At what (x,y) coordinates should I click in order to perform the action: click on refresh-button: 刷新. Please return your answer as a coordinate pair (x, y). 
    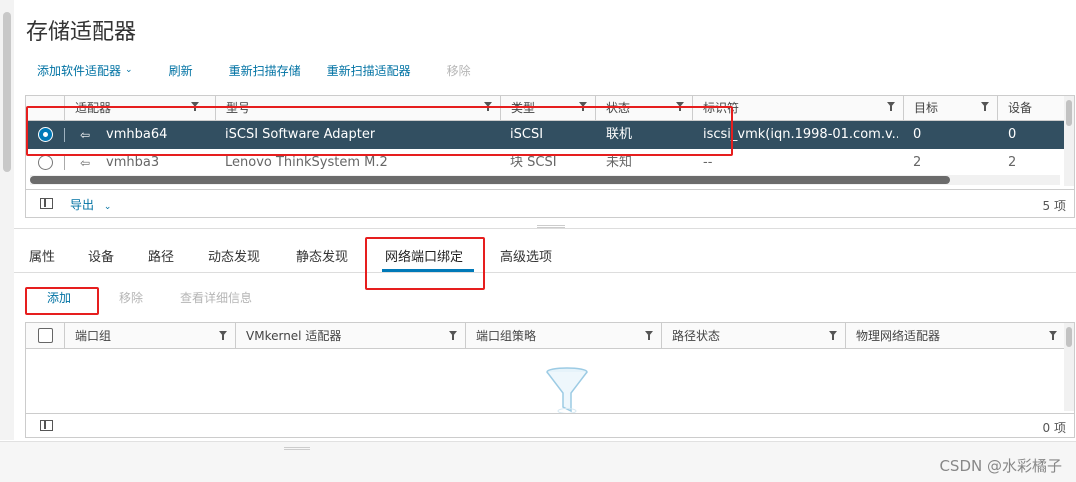
    Looking at the image, I should click on (181, 70).